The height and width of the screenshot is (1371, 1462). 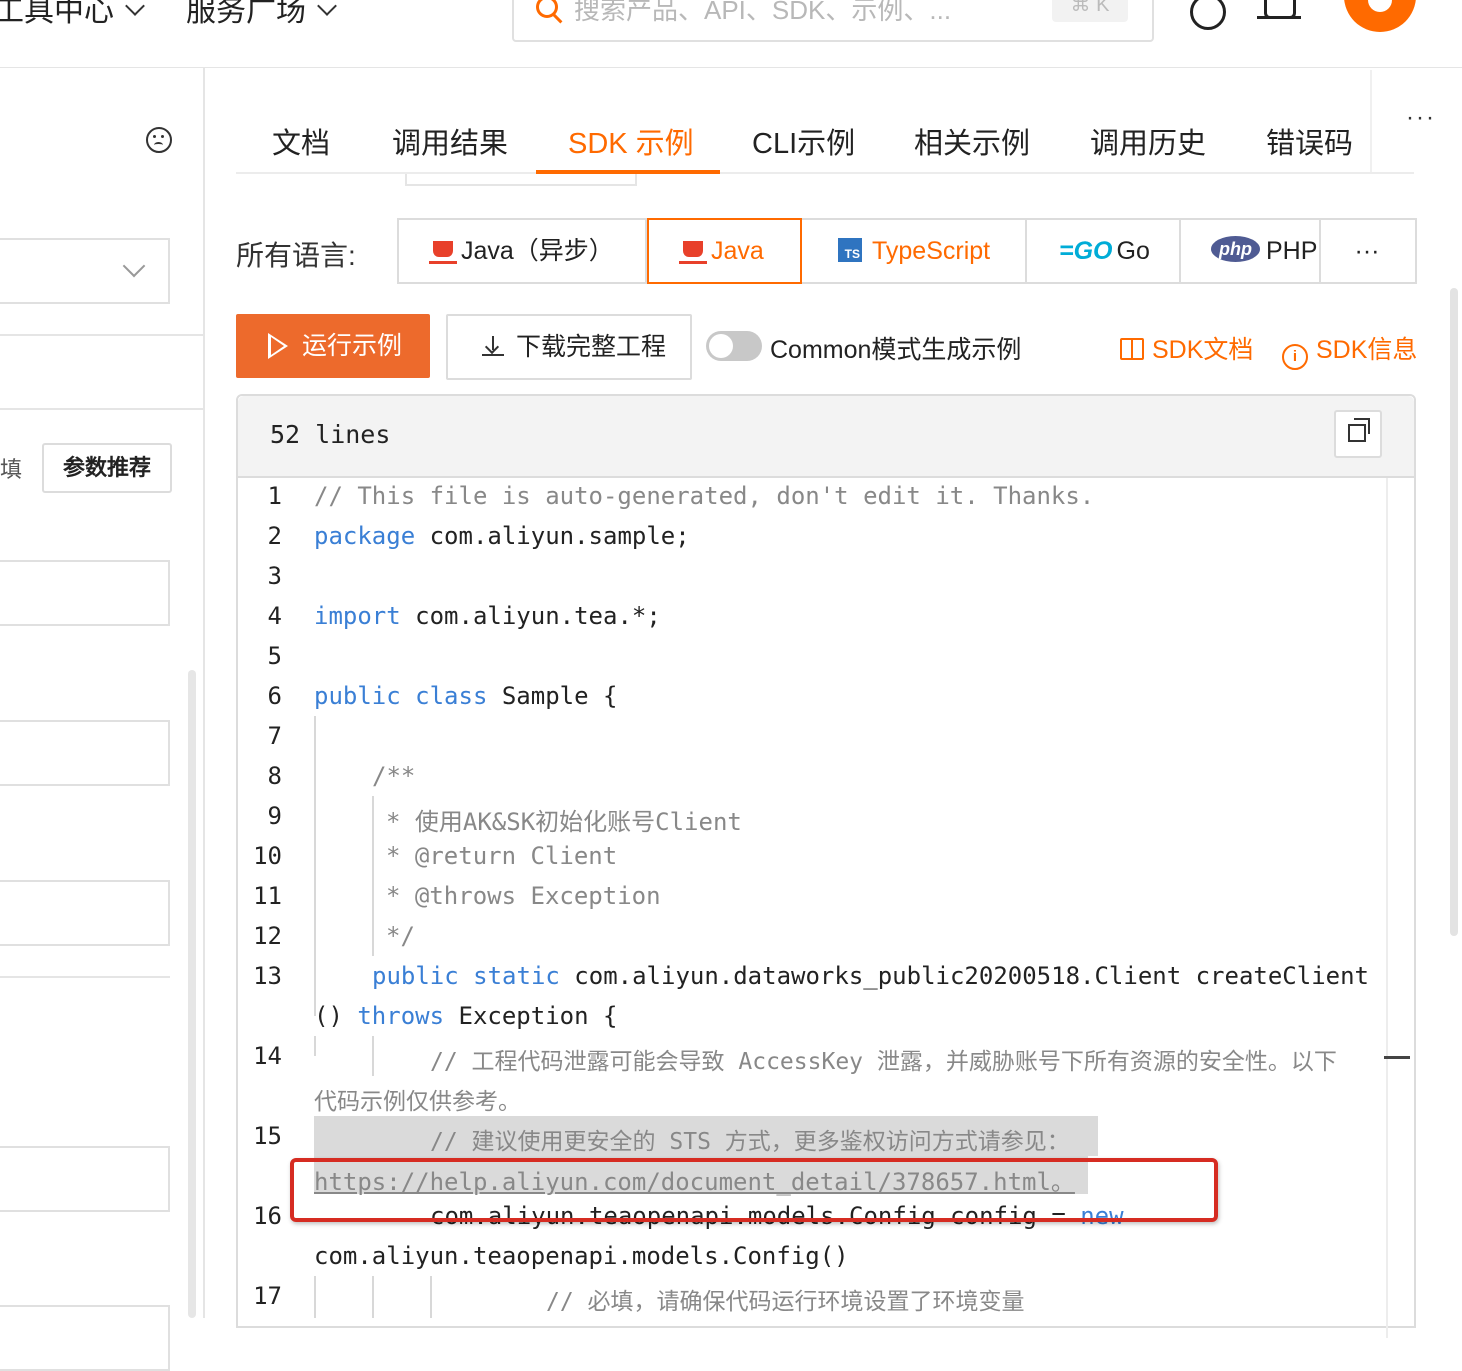 What do you see at coordinates (267, 1136) in the screenshot?
I see `line-number: 15` at bounding box center [267, 1136].